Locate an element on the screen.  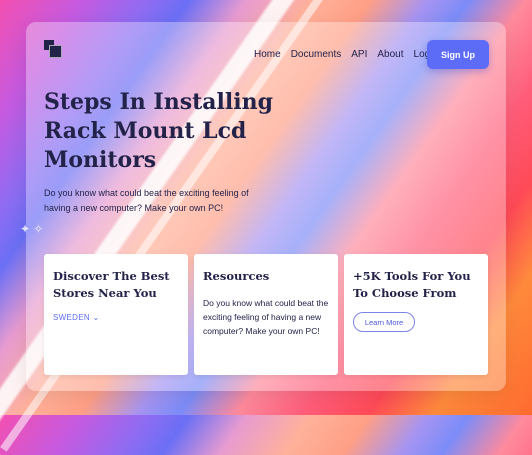
card-tools-title: +5K Tools For You To Choose From is located at coordinates (412, 284).